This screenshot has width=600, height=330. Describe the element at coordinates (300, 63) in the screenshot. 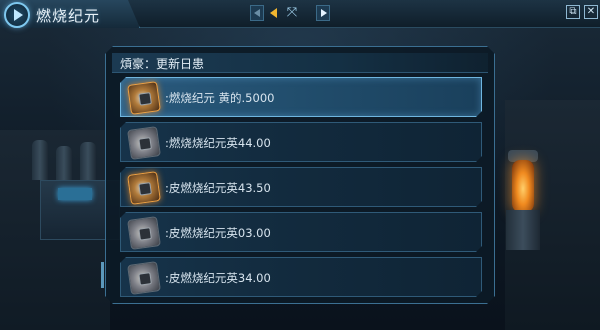

I see `panel-header: 熕豪：更新日患` at that location.